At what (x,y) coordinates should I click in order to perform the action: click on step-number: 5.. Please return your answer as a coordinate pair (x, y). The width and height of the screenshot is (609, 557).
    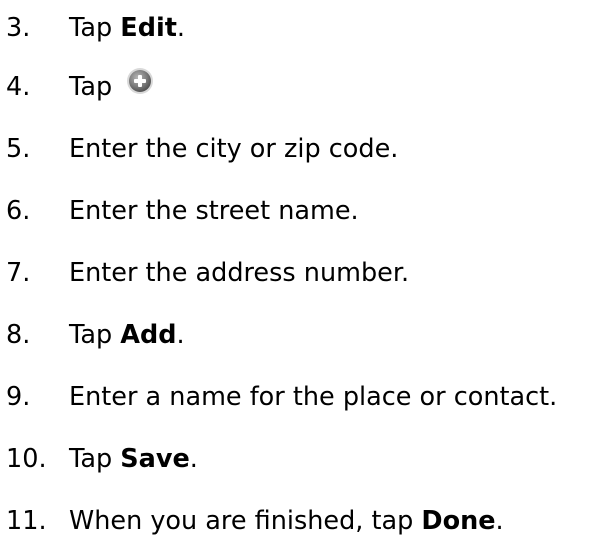
    Looking at the image, I should click on (18, 149).